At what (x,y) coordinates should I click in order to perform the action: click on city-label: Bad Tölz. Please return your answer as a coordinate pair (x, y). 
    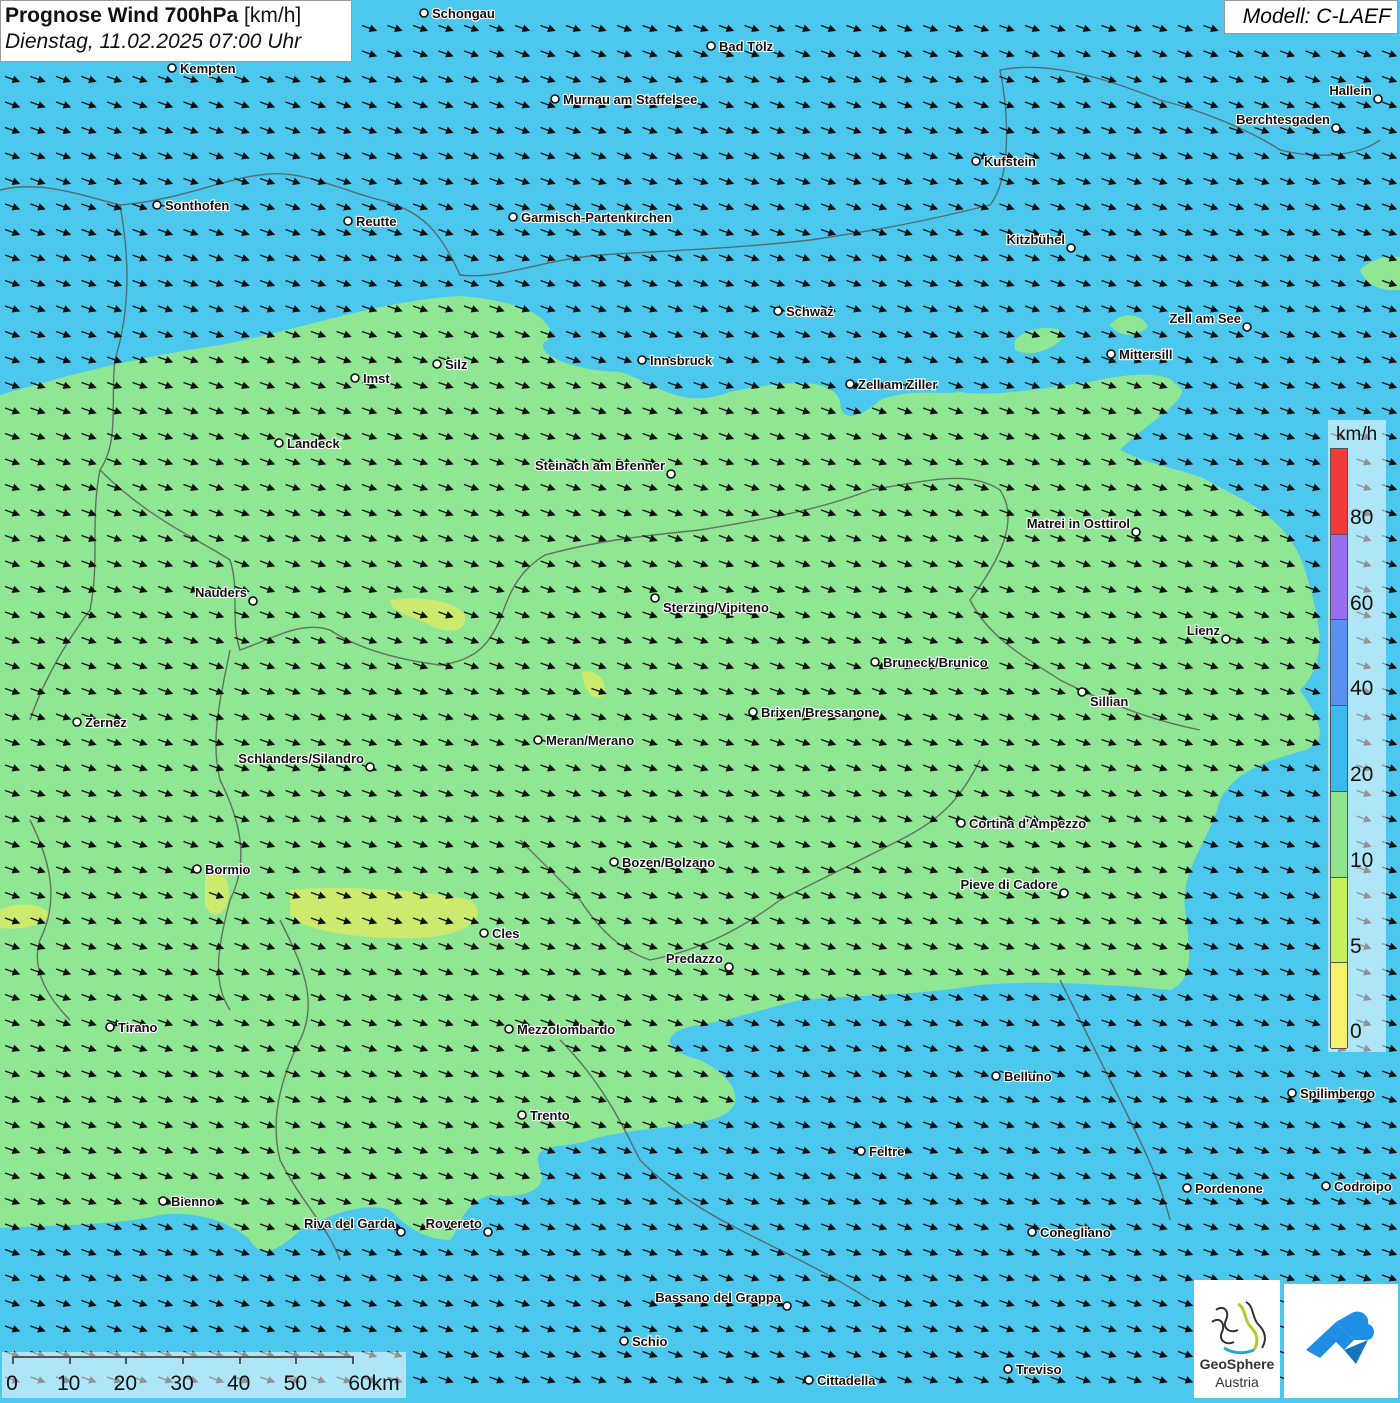
    Looking at the image, I should click on (746, 46).